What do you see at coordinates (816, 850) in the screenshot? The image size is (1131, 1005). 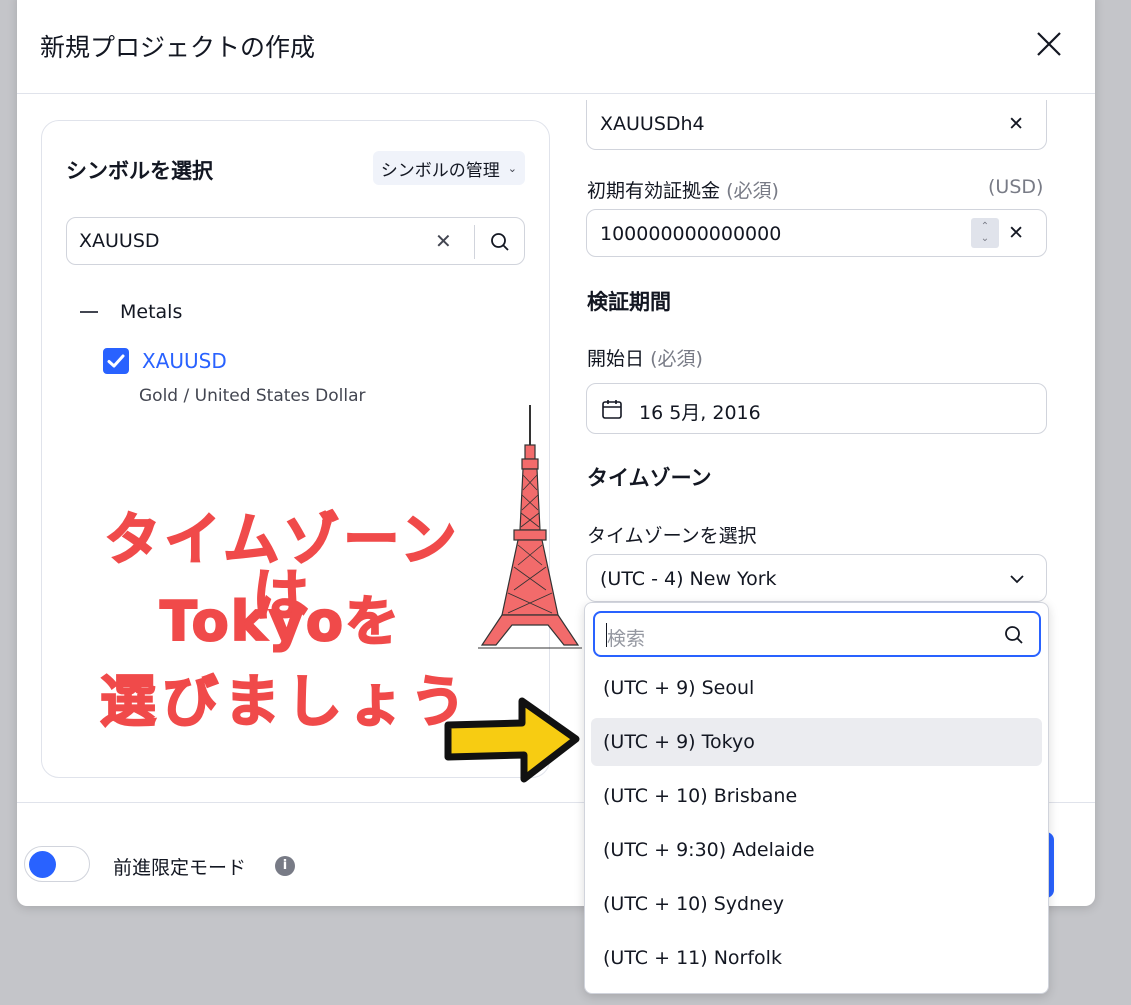 I see `timezone-option: (UTC + 9:30) Adelaide` at bounding box center [816, 850].